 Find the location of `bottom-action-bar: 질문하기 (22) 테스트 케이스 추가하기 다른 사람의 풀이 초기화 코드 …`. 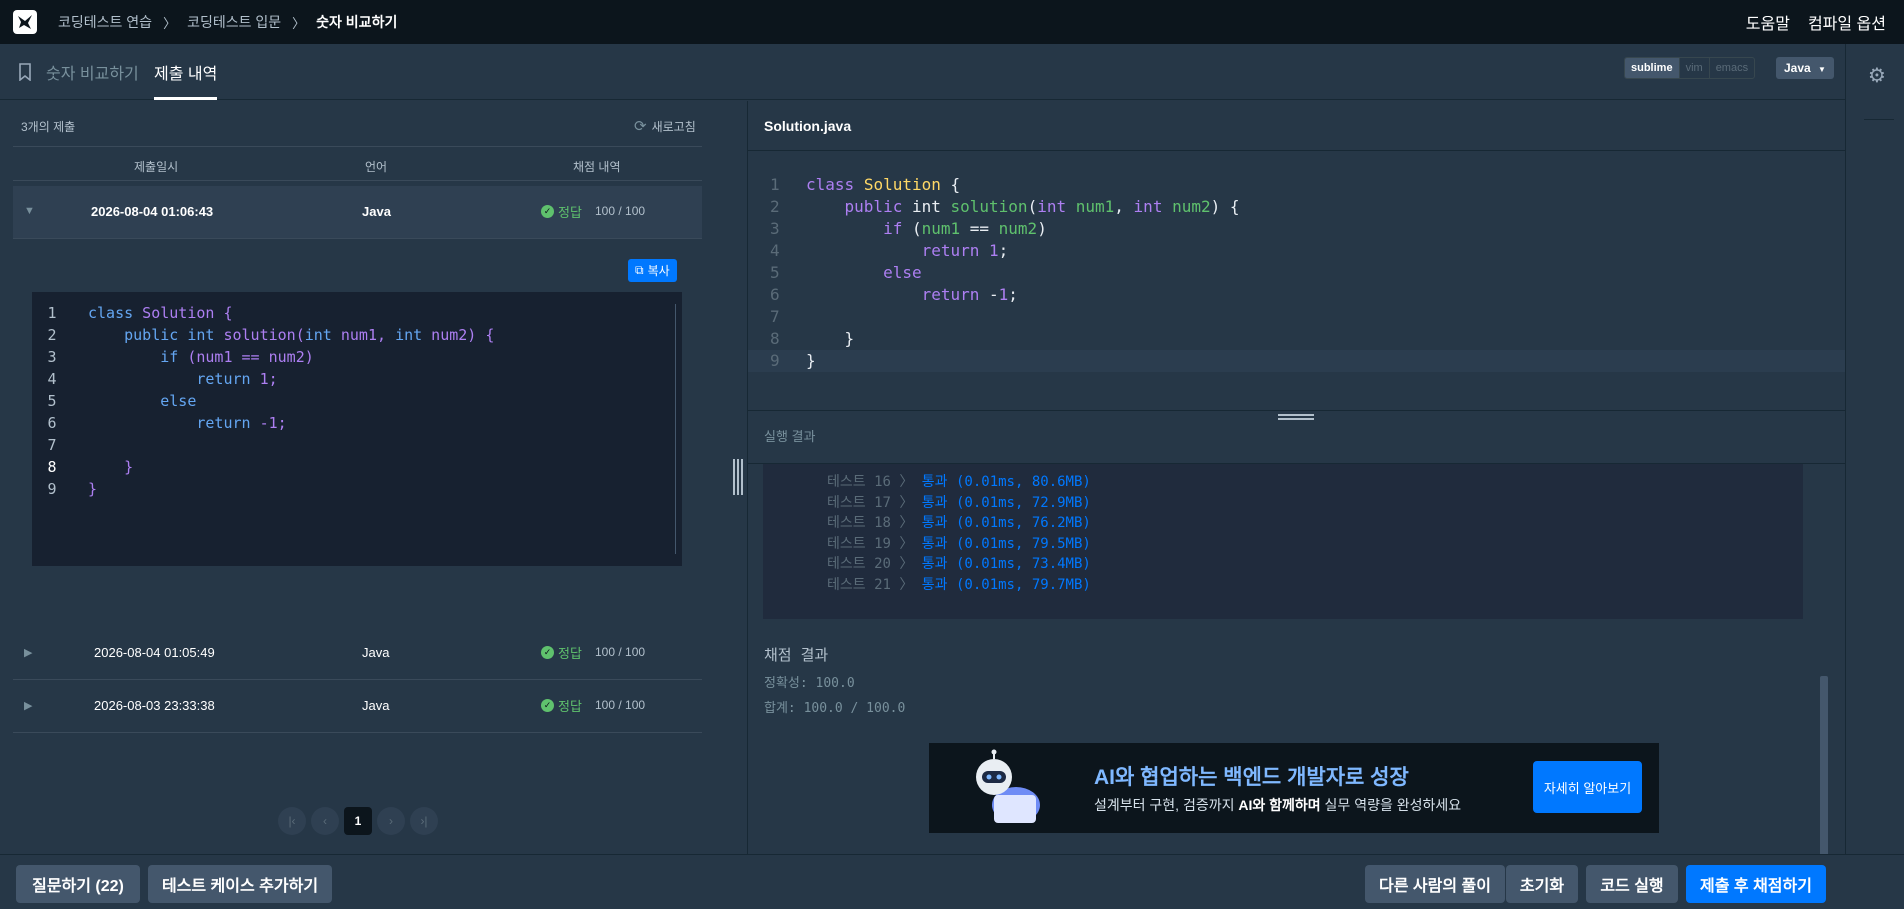

bottom-action-bar: 질문하기 (22) 테스트 케이스 추가하기 다른 사람의 풀이 초기화 코드 … is located at coordinates (952, 881).